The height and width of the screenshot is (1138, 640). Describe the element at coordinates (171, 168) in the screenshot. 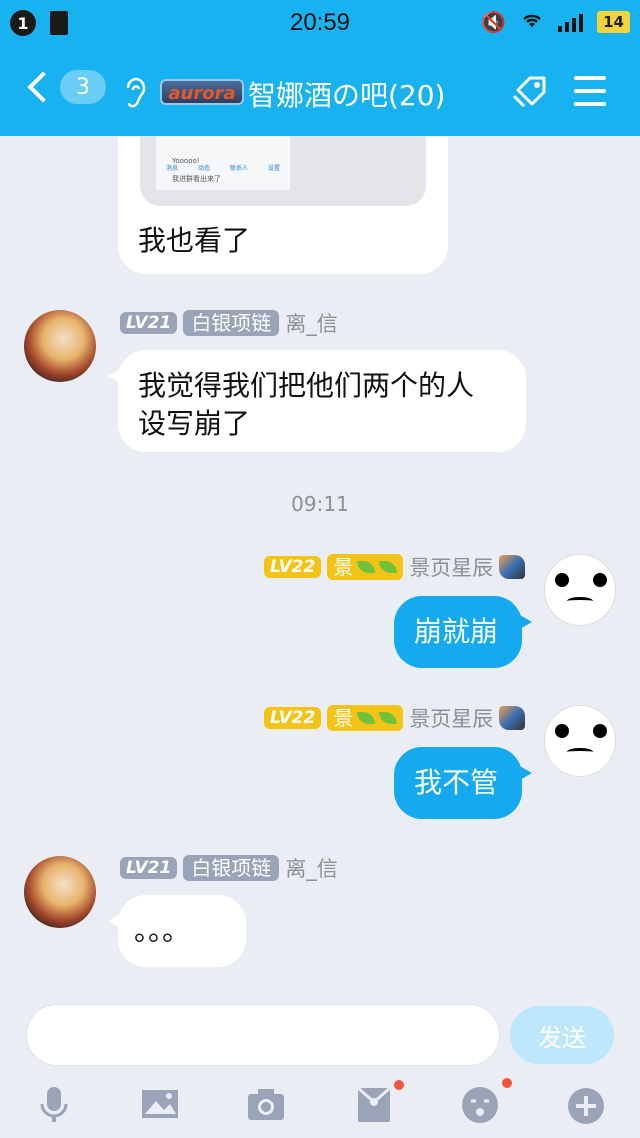

I see `preview-tab: 消息` at that location.